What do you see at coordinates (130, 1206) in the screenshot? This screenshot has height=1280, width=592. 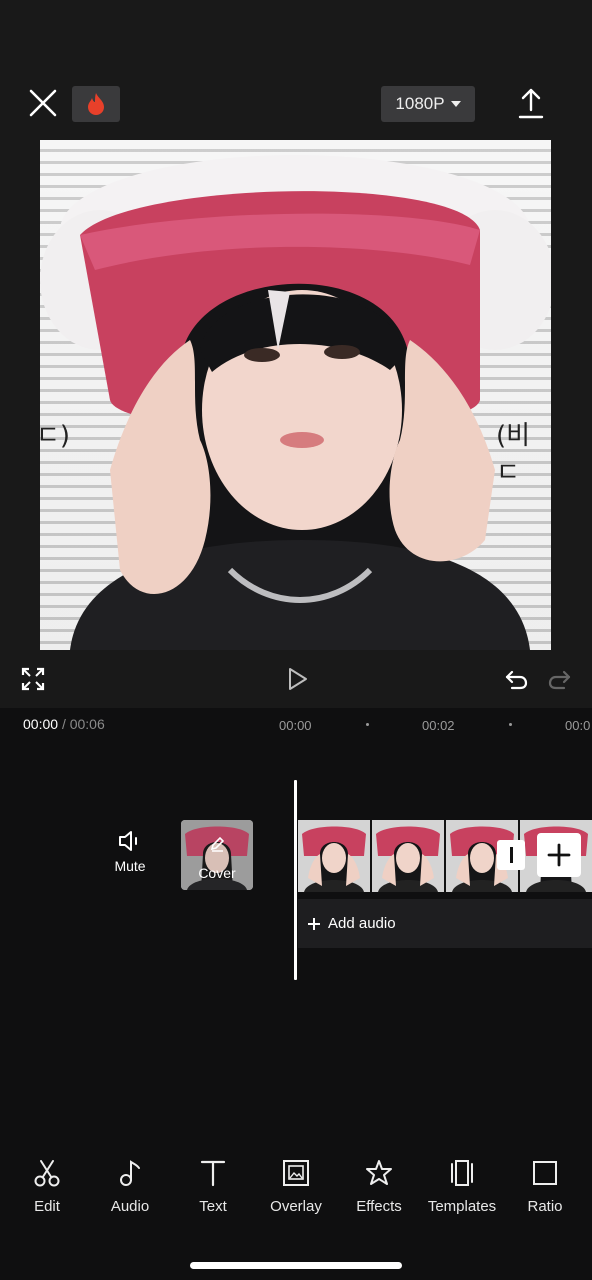 I see `tool-label: Audio` at bounding box center [130, 1206].